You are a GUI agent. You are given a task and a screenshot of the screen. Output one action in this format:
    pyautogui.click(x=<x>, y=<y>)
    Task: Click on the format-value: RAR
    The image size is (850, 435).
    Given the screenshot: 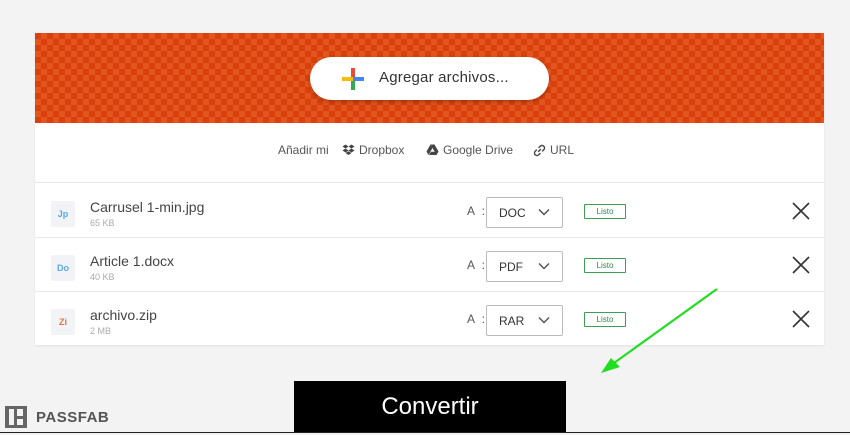 What is the action you would take?
    pyautogui.click(x=512, y=321)
    